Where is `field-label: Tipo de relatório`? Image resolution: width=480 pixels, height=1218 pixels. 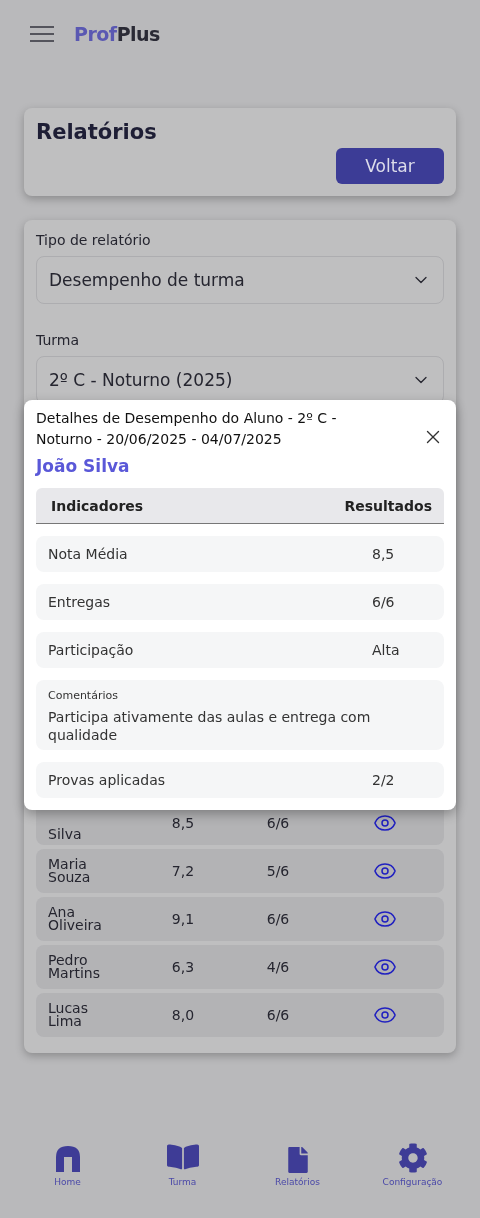
field-label: Tipo de relatório is located at coordinates (94, 240).